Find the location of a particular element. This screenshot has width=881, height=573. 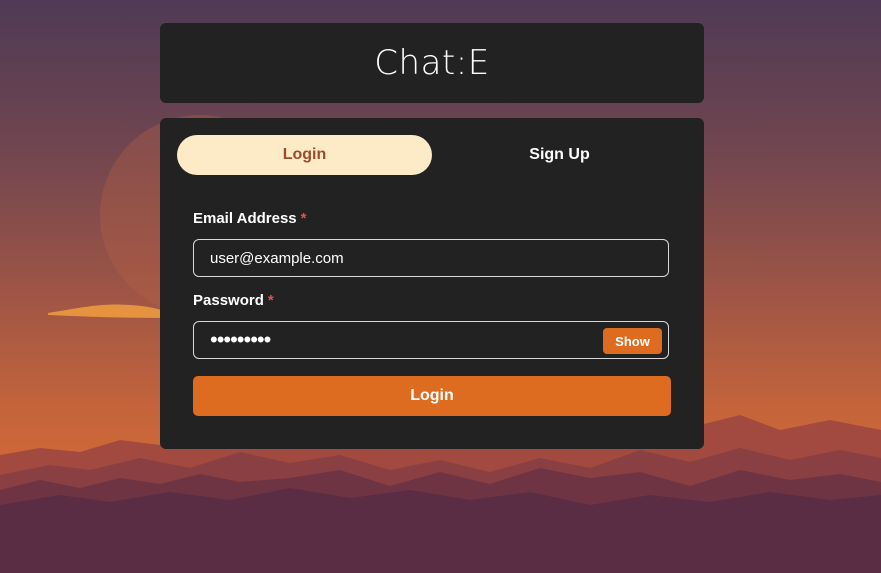

password-label-text: Password is located at coordinates (228, 300).